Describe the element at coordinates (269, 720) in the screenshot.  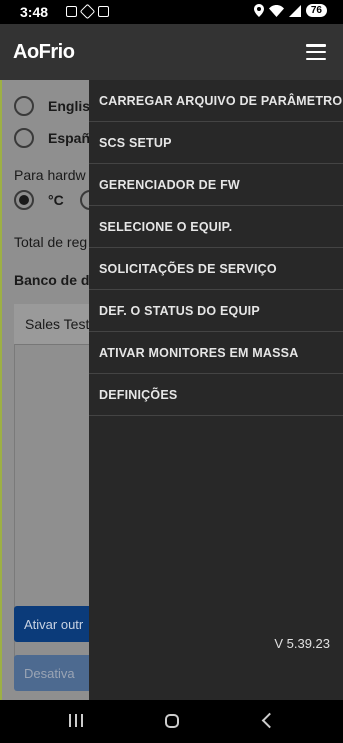
I see `back-icon` at that location.